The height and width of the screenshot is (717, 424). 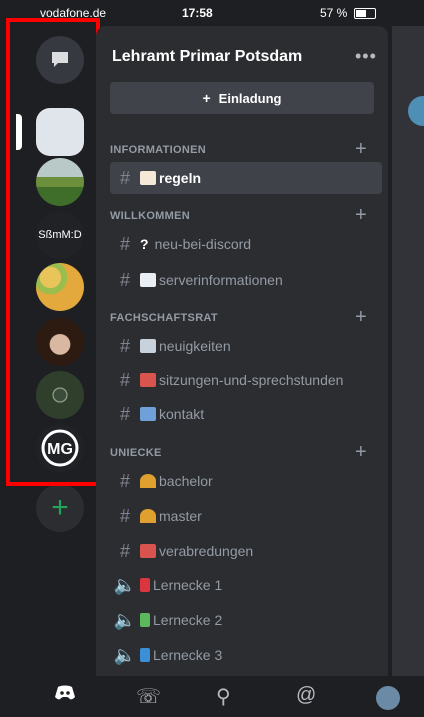 What do you see at coordinates (148, 414) in the screenshot?
I see `envelope-icon` at bounding box center [148, 414].